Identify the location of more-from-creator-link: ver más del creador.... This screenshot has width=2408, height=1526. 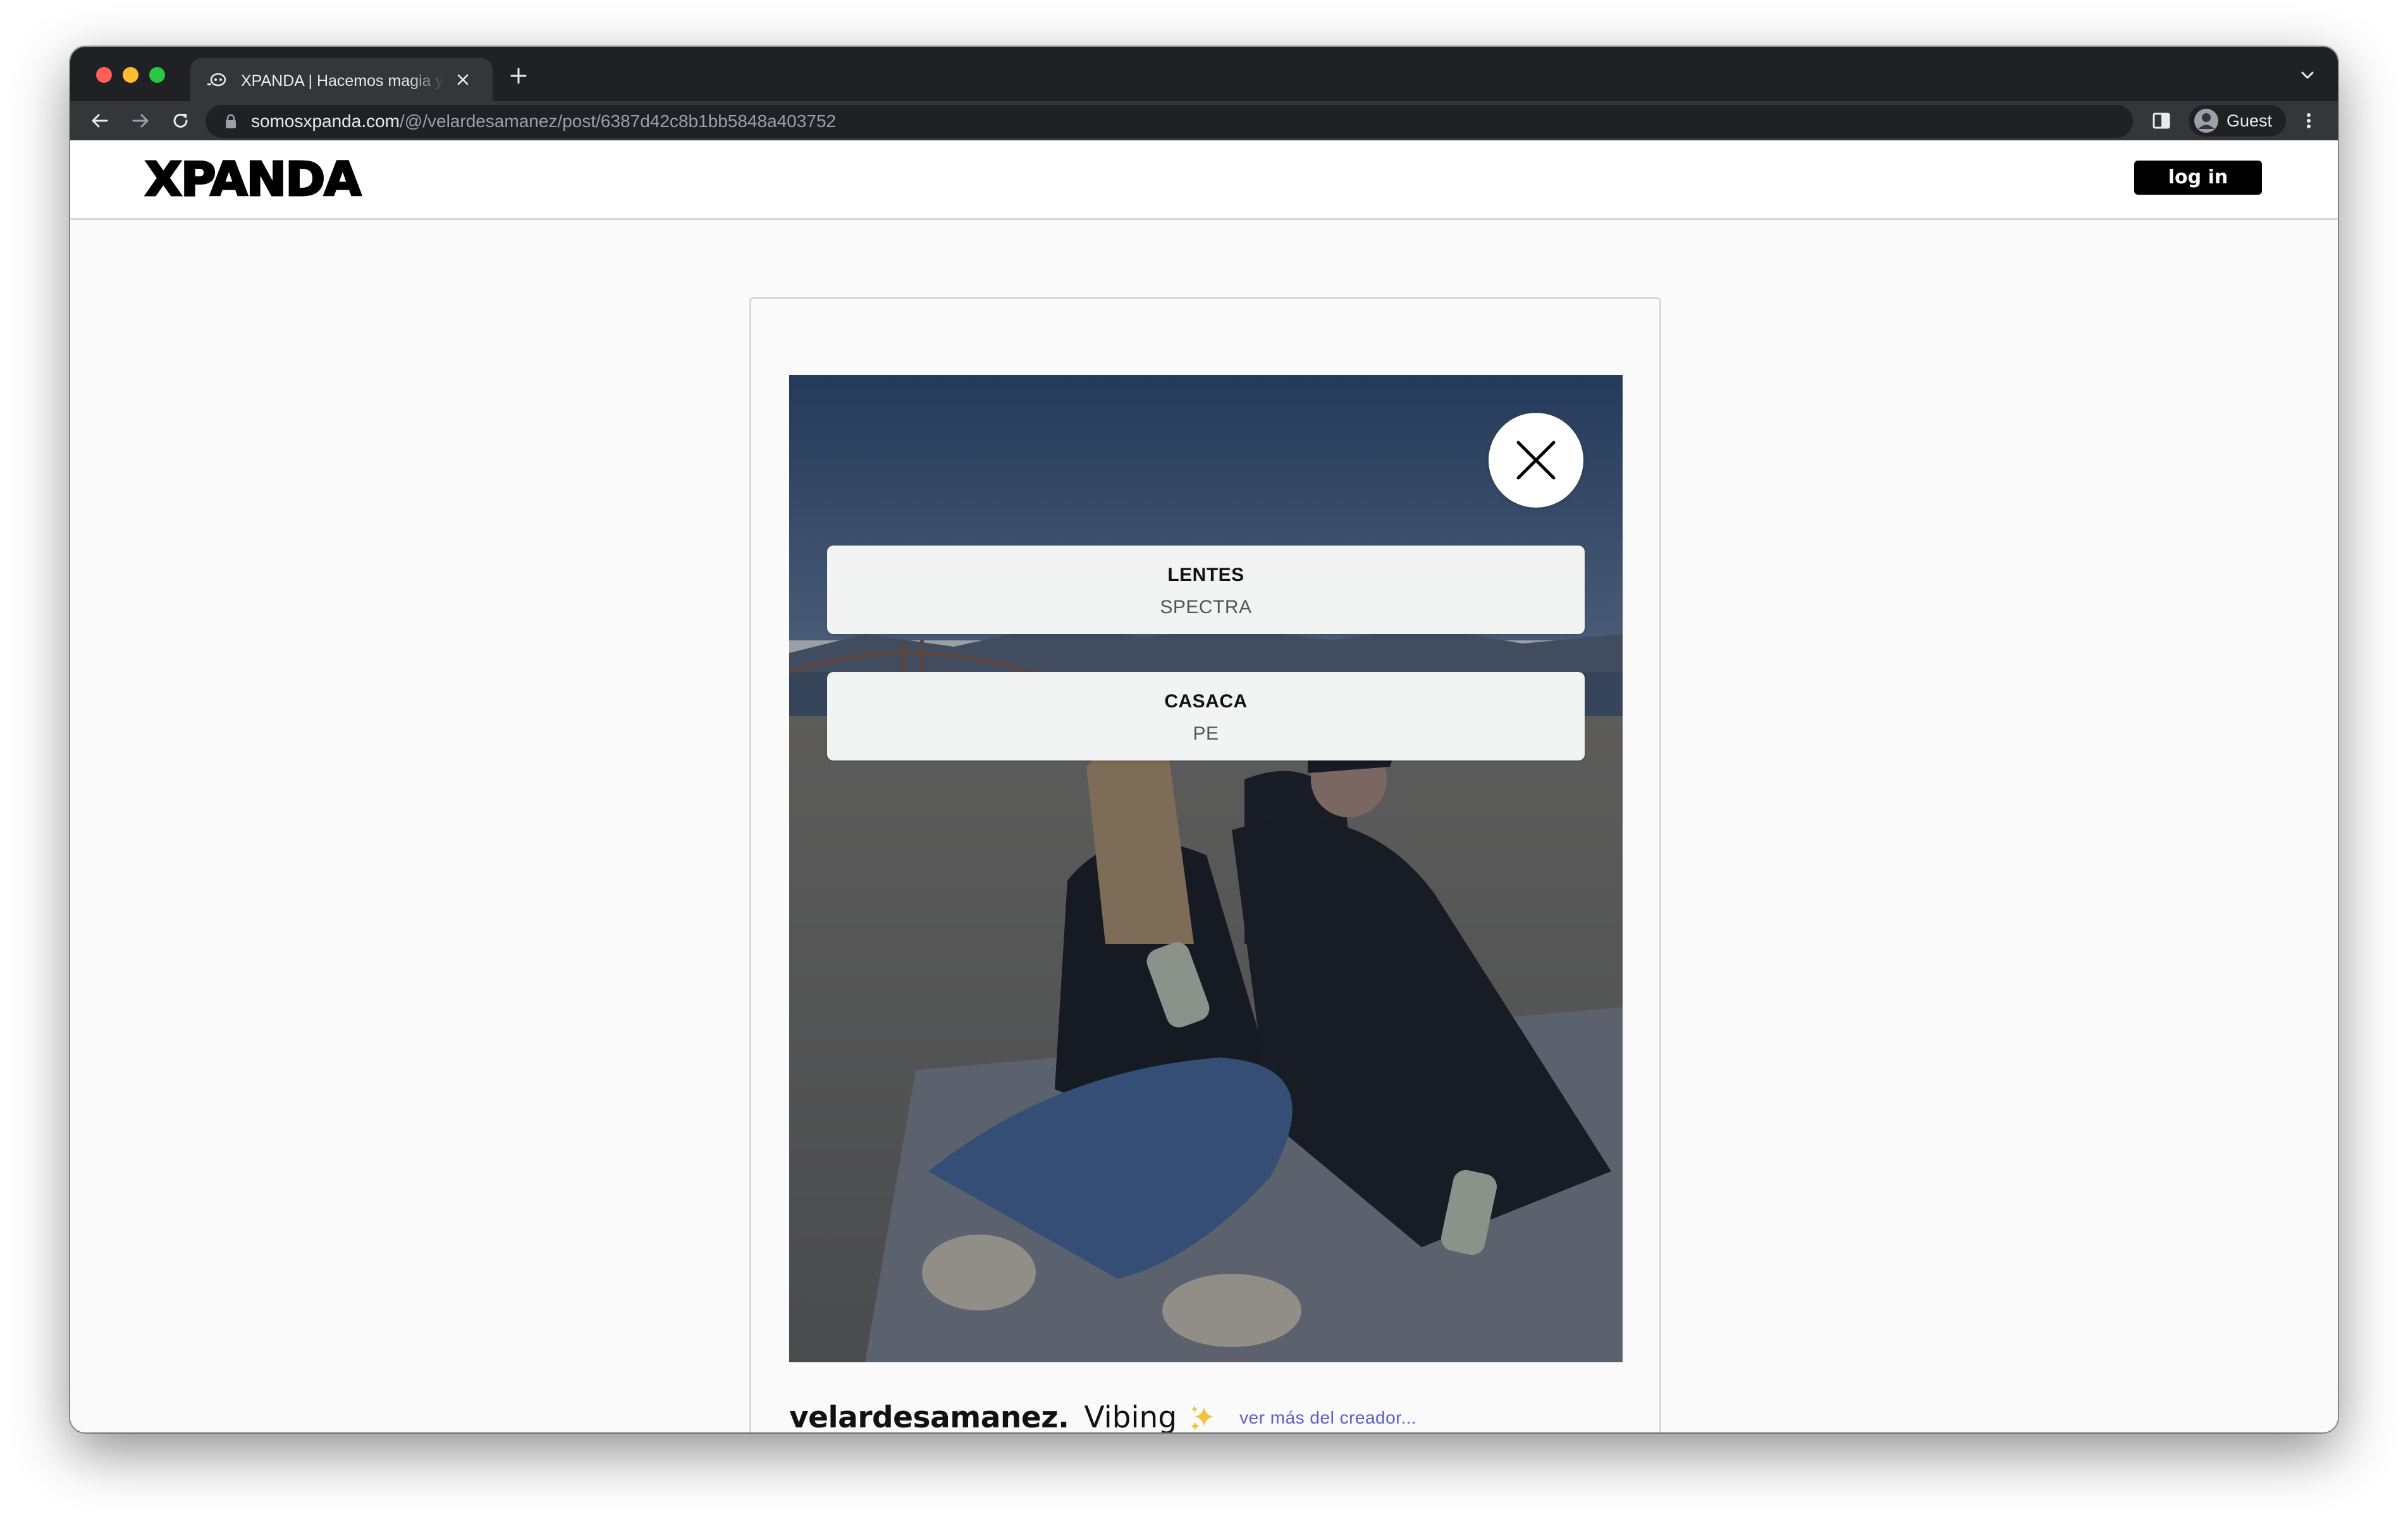
(1327, 1417).